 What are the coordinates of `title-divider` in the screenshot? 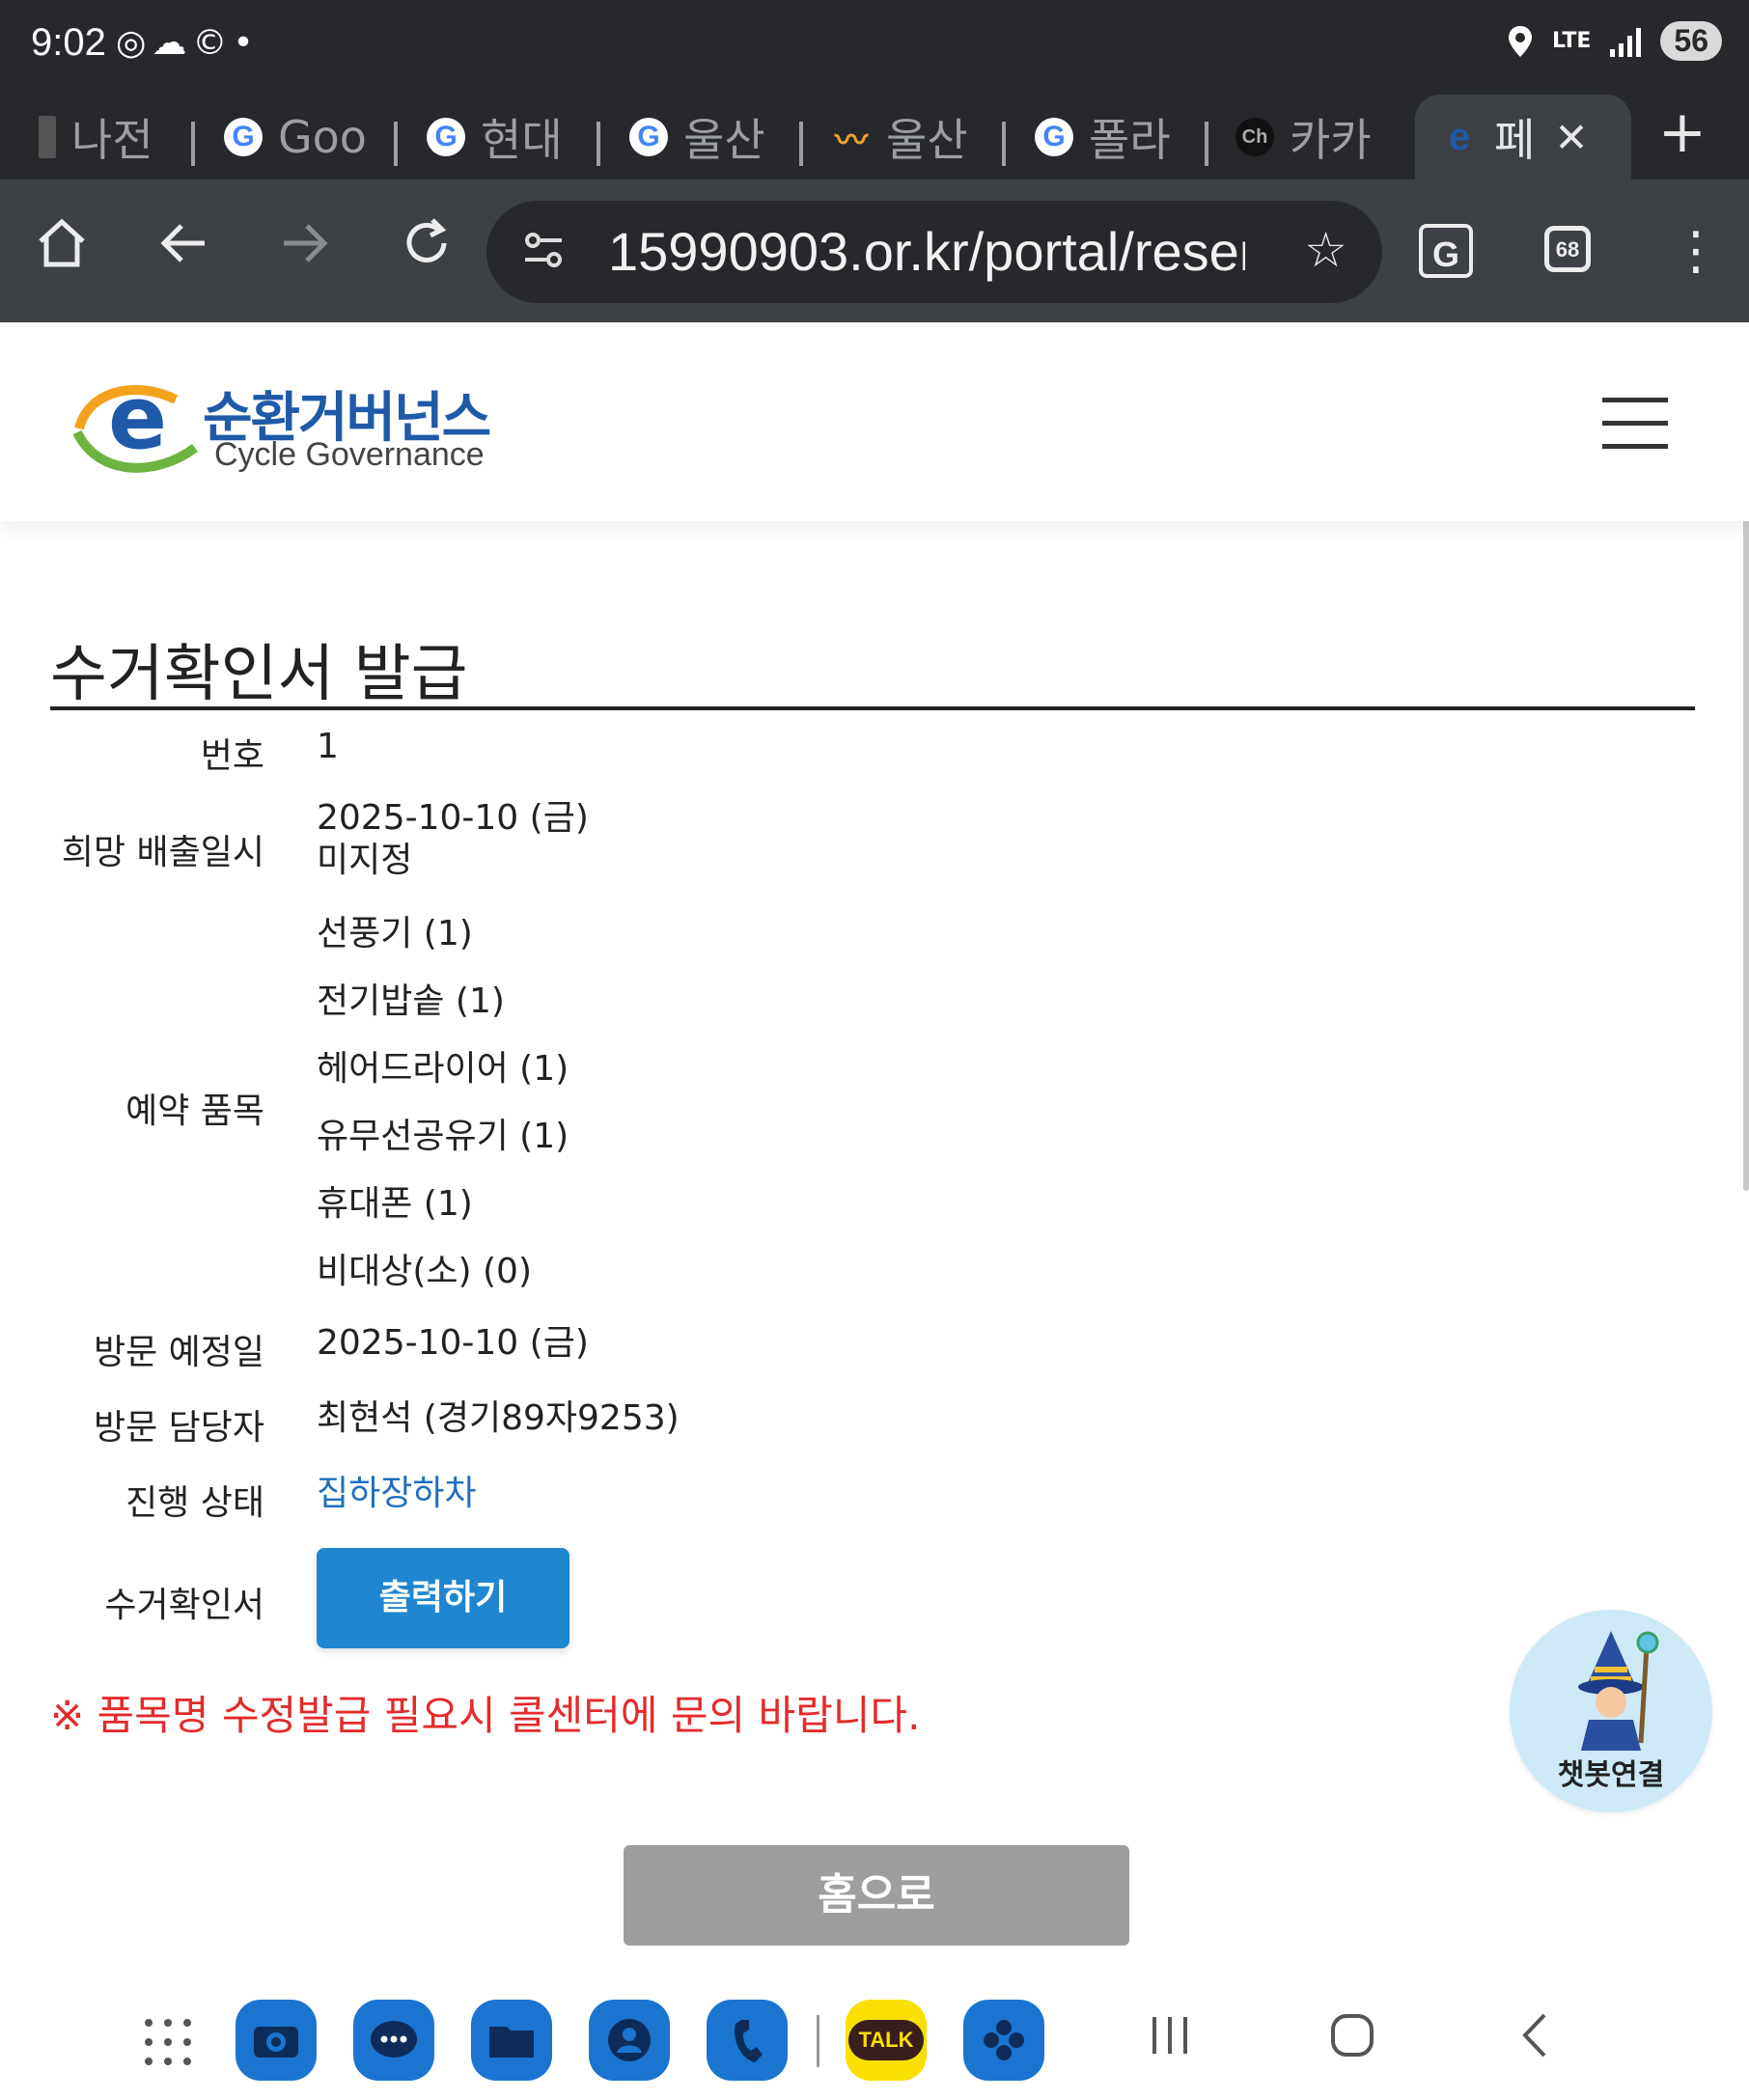 It's located at (873, 708).